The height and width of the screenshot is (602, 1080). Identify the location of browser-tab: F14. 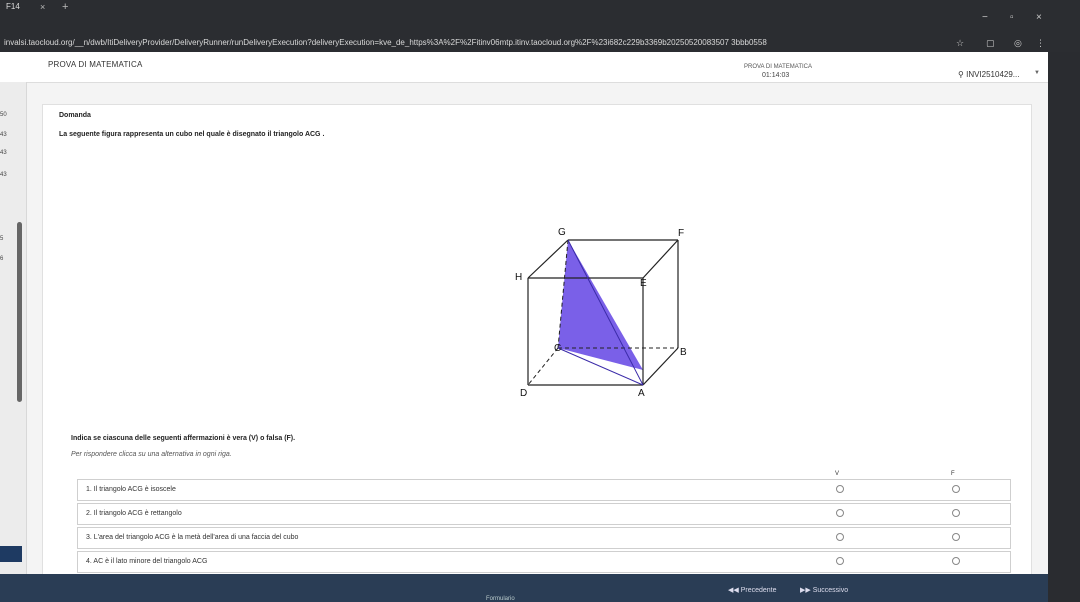
(13, 7).